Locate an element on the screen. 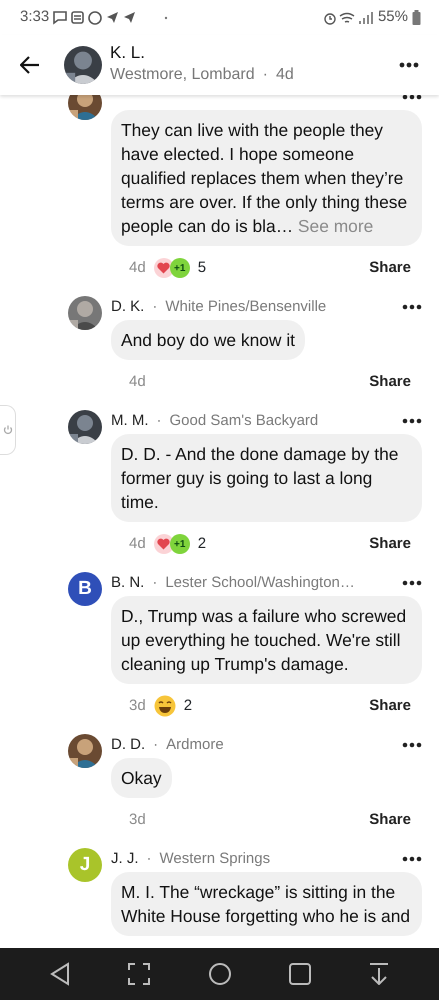  post-author: K. L. is located at coordinates (128, 53).